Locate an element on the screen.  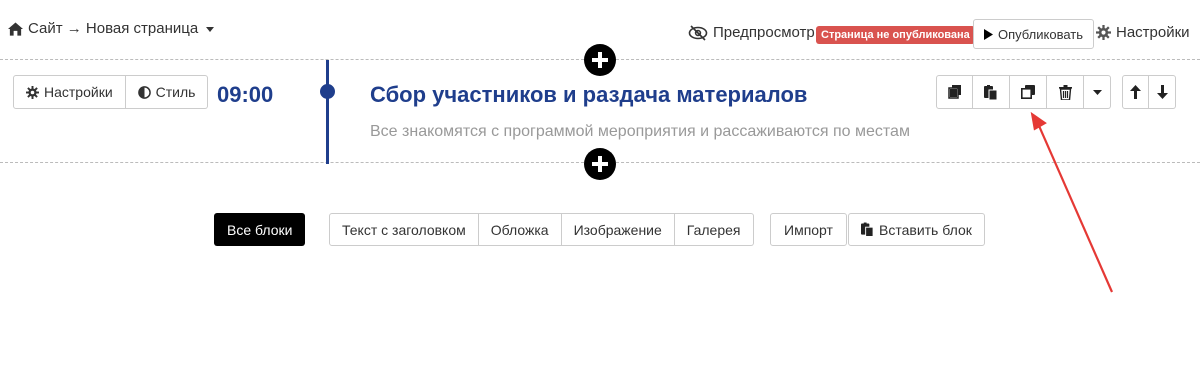
copy-icon is located at coordinates (954, 92).